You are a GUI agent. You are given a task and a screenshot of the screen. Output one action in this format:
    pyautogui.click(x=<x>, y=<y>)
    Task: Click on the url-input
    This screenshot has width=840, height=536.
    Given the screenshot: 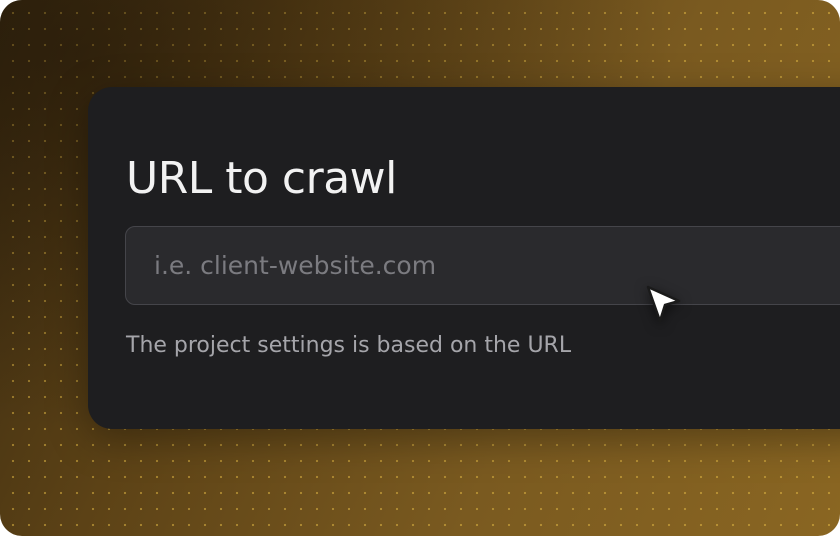 What is the action you would take?
    pyautogui.click(x=482, y=265)
    